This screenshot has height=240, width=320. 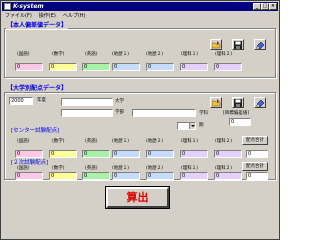 I want to click on personal-score-math: 0, so click(x=63, y=67).